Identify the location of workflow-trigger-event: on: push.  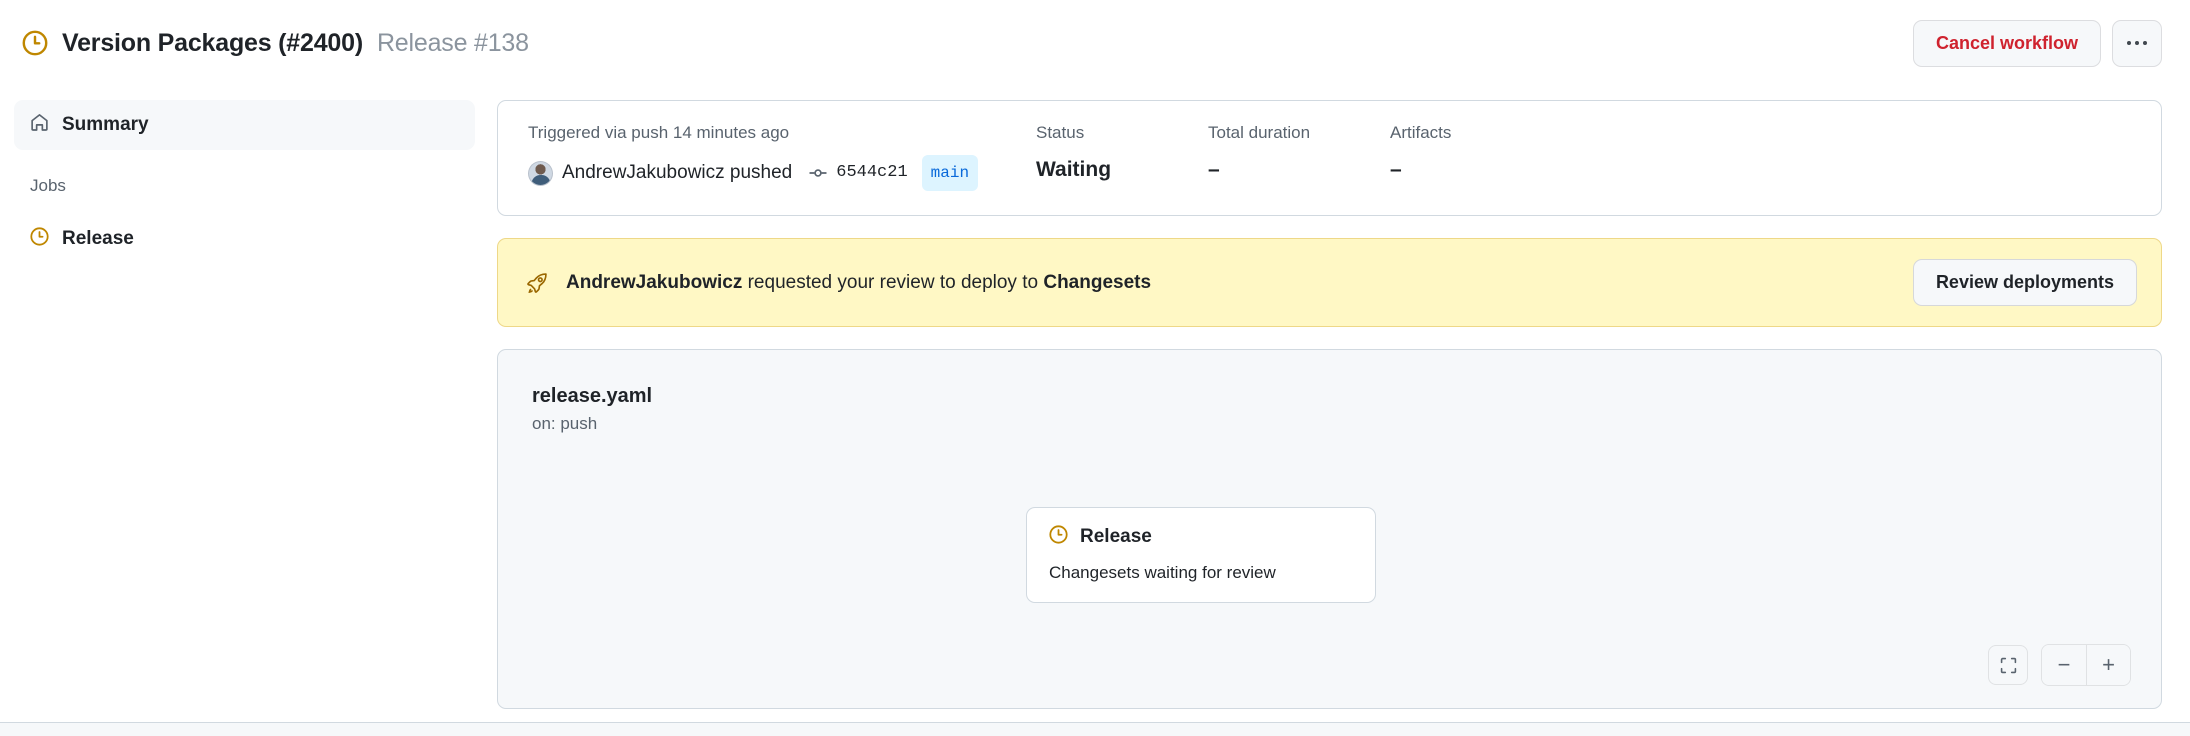
(565, 423).